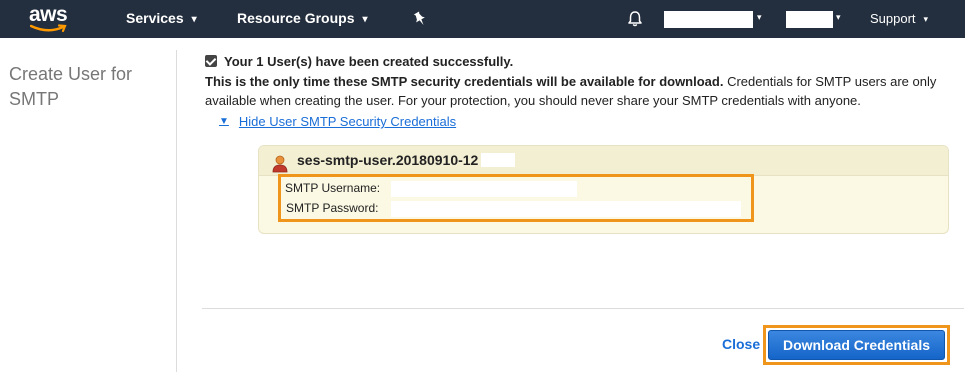 The width and height of the screenshot is (965, 372). I want to click on hide-credentials-label: Hide User SMTP Security Credentials, so click(347, 121).